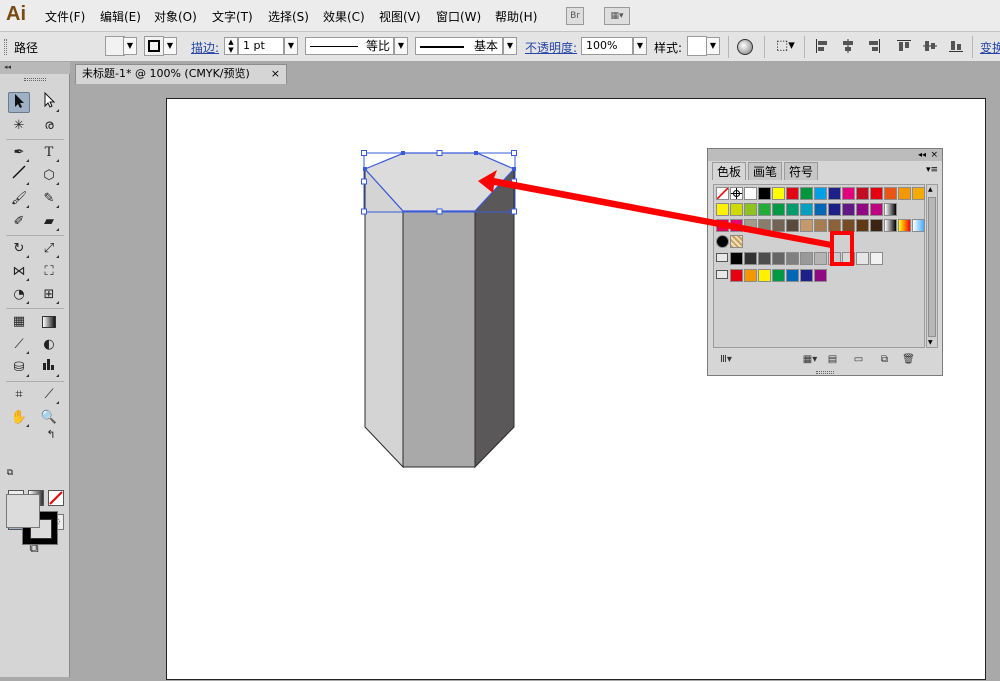 The height and width of the screenshot is (681, 1000). I want to click on panel-resize-grip, so click(825, 372).